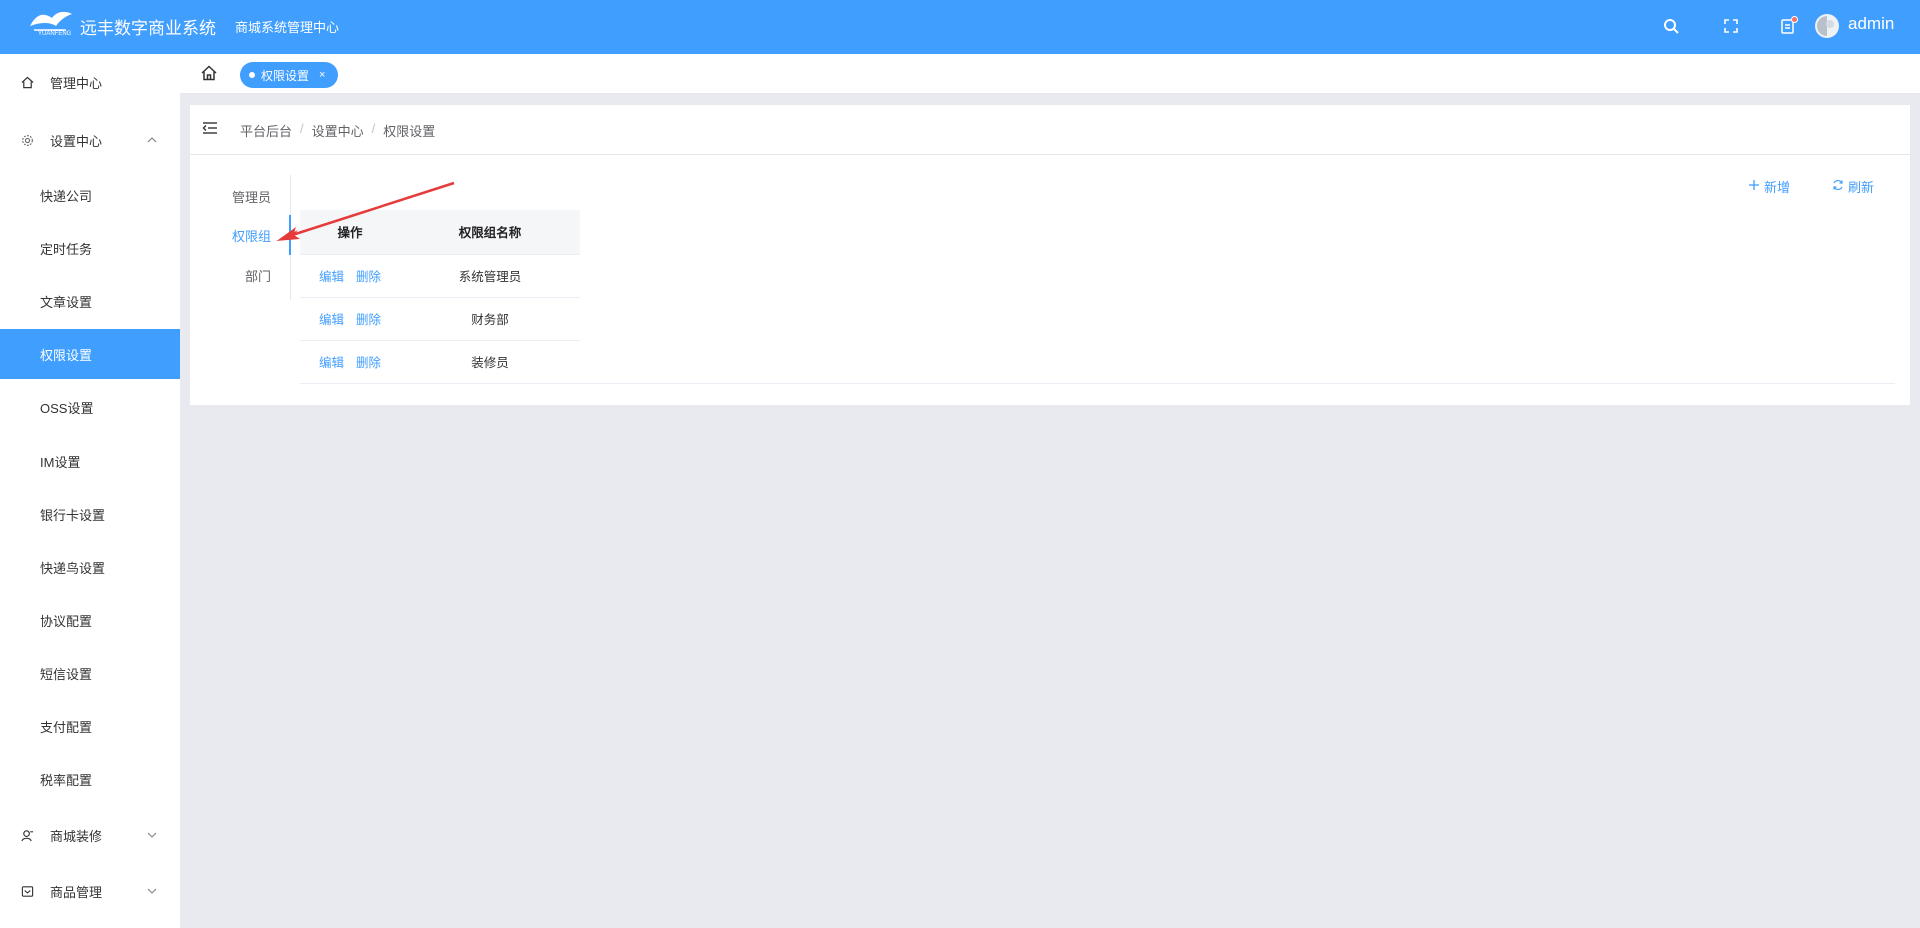  Describe the element at coordinates (285, 75) in the screenshot. I see `tag-label: 权限设置` at that location.